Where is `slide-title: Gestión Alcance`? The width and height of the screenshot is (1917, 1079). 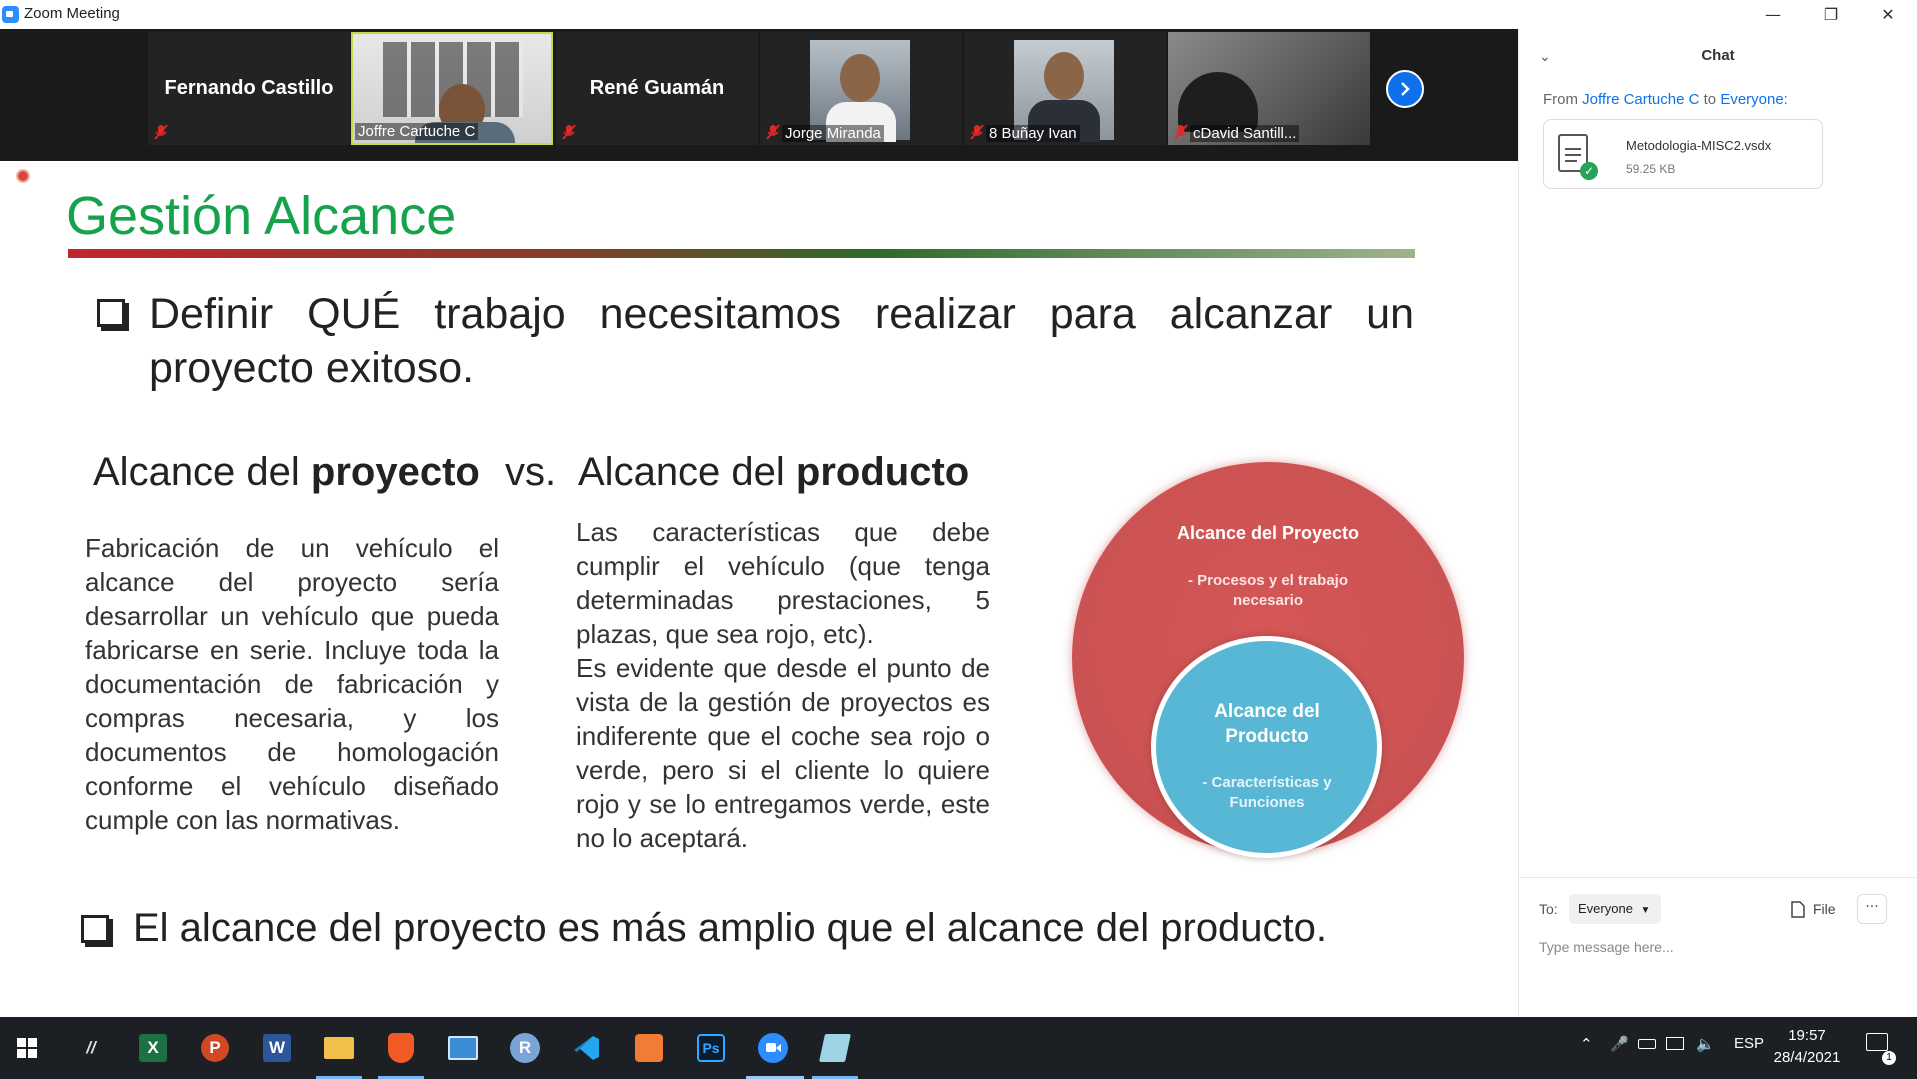
slide-title: Gestión Alcance is located at coordinates (261, 216).